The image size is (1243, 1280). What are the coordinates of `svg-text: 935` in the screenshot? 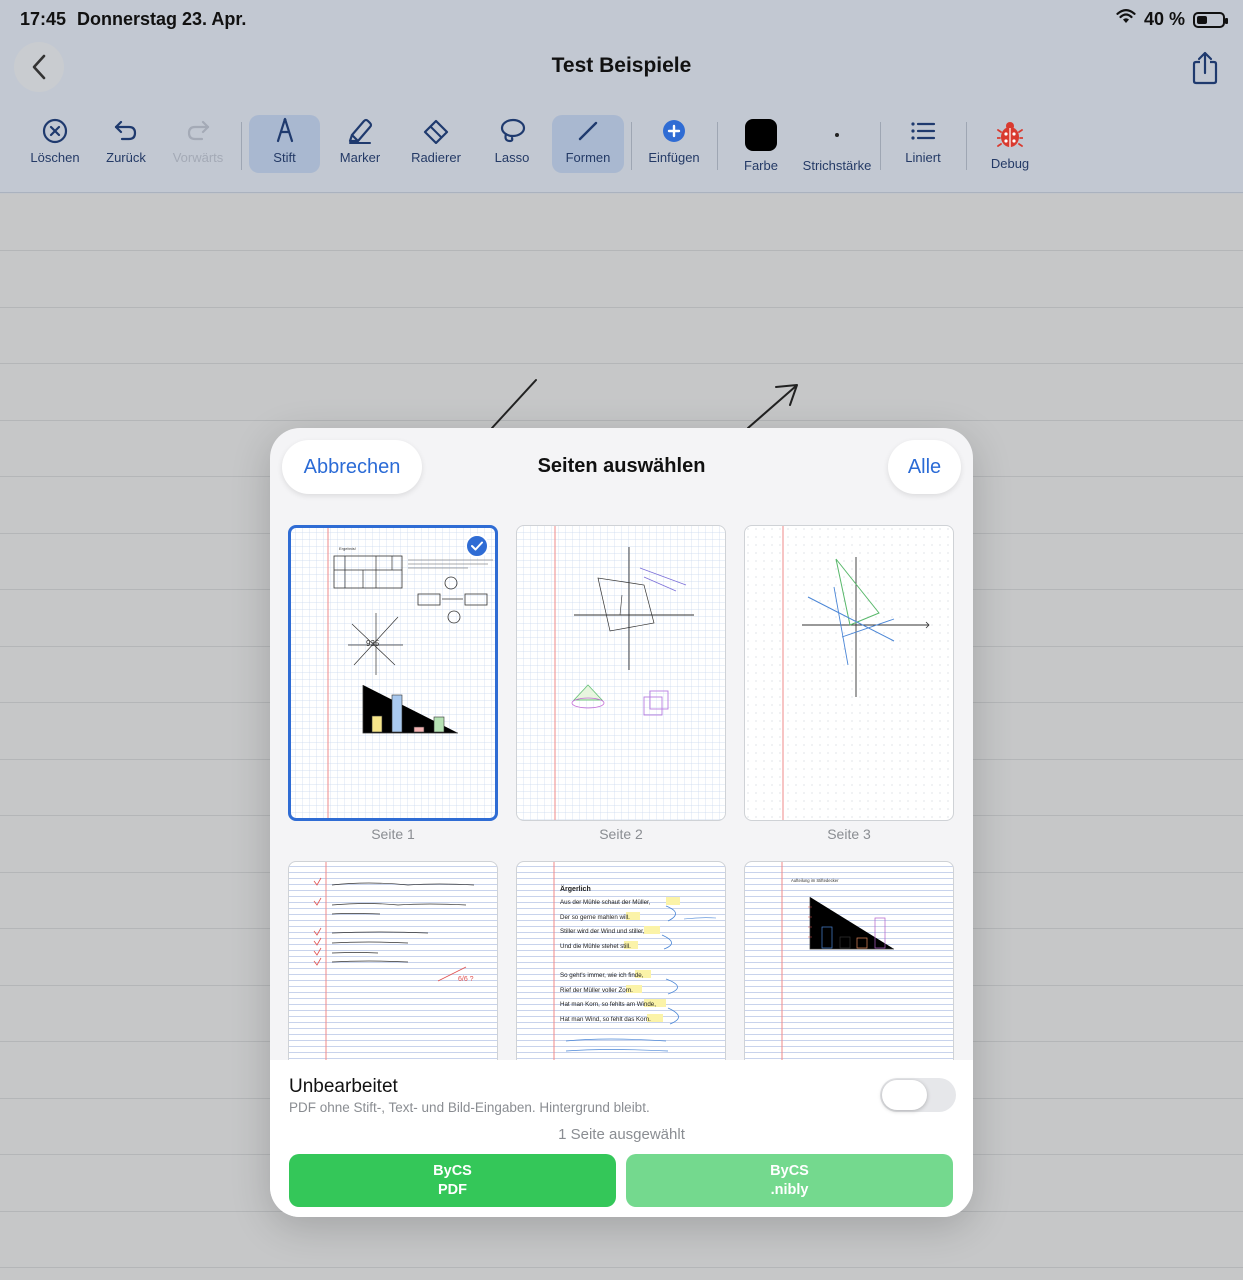 It's located at (373, 643).